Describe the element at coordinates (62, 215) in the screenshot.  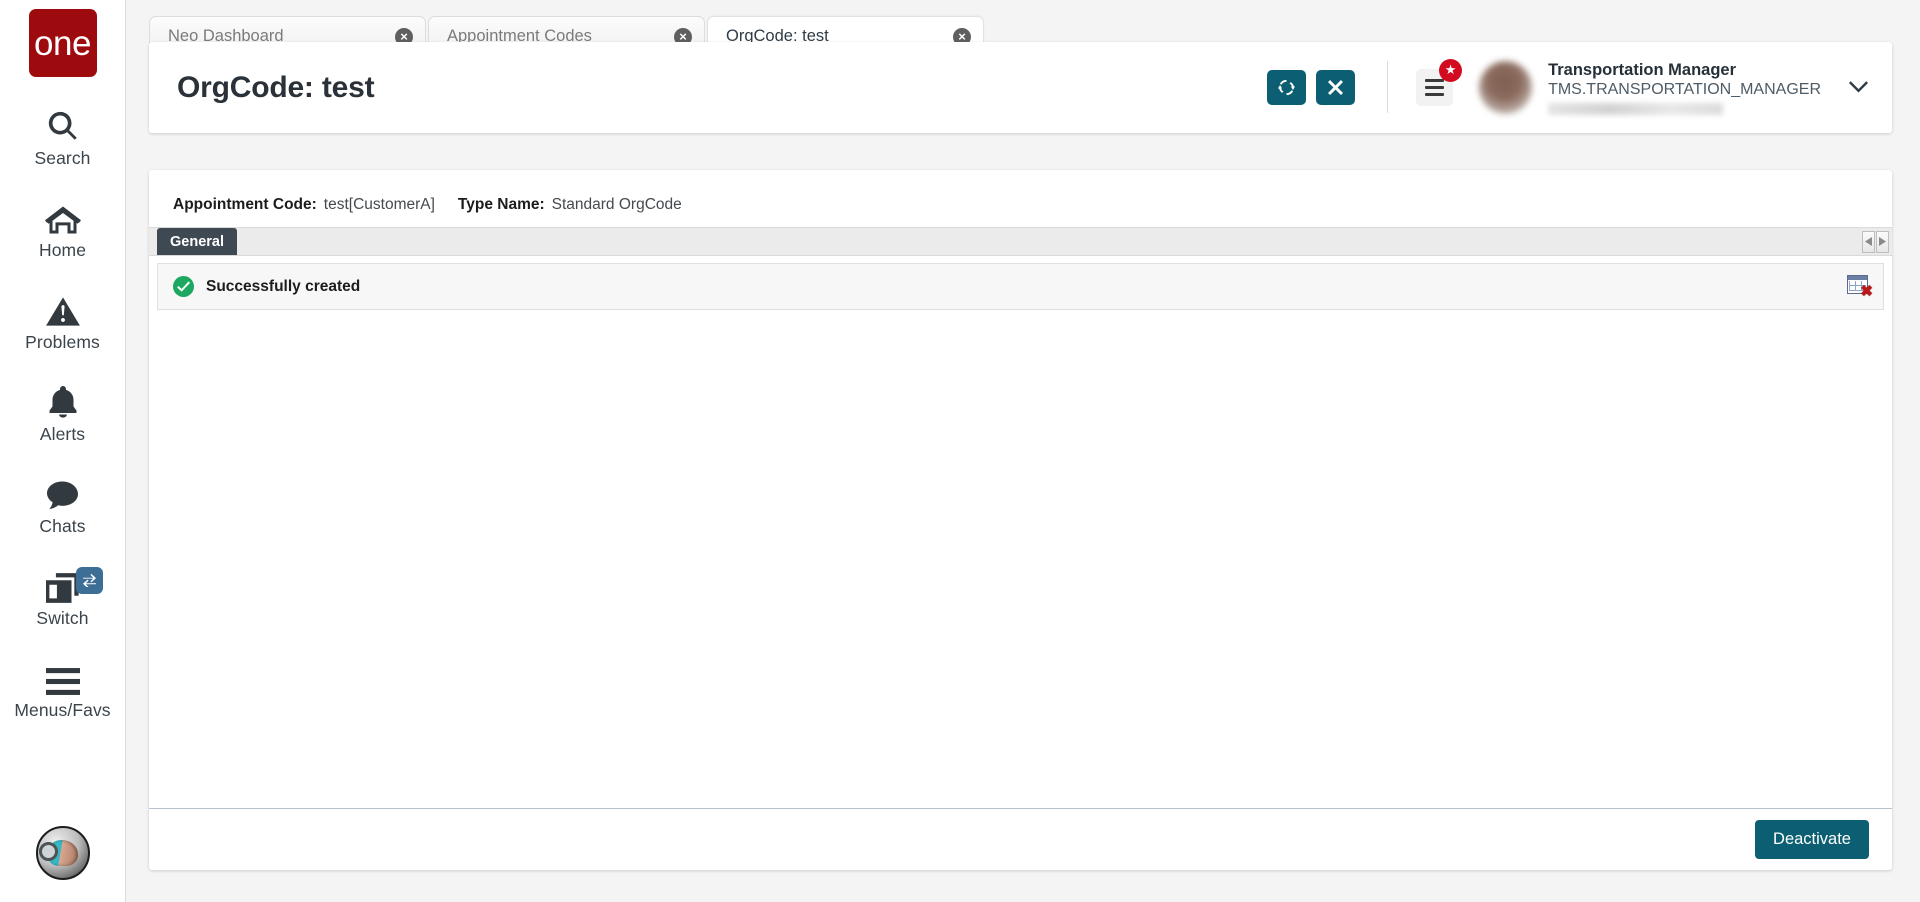
I see `home-icon` at that location.